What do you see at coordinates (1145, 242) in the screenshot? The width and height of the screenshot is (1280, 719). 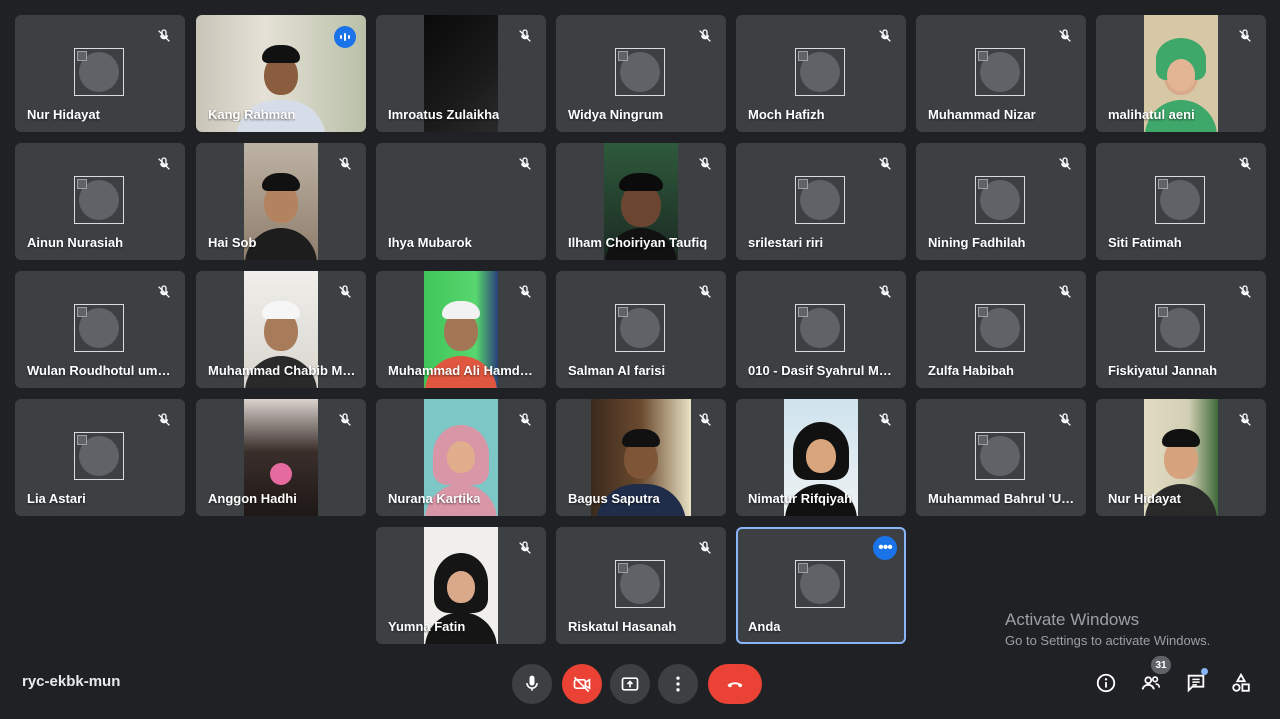 I see `participant-name: Siti Fatimah` at bounding box center [1145, 242].